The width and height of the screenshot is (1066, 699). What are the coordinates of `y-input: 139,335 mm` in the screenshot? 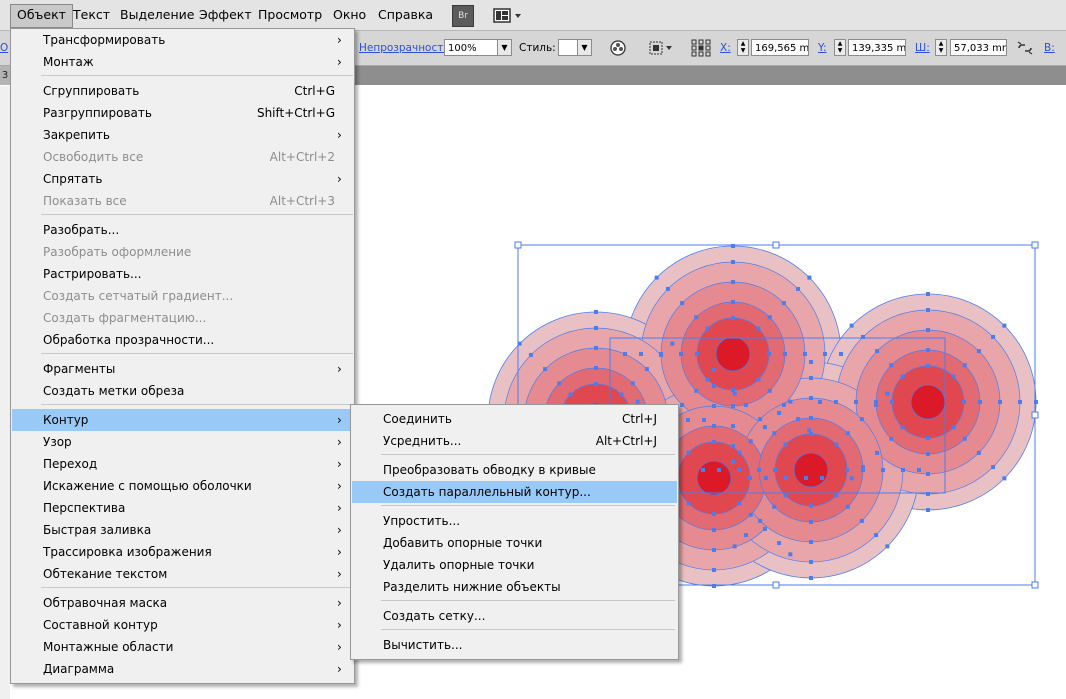 It's located at (877, 47).